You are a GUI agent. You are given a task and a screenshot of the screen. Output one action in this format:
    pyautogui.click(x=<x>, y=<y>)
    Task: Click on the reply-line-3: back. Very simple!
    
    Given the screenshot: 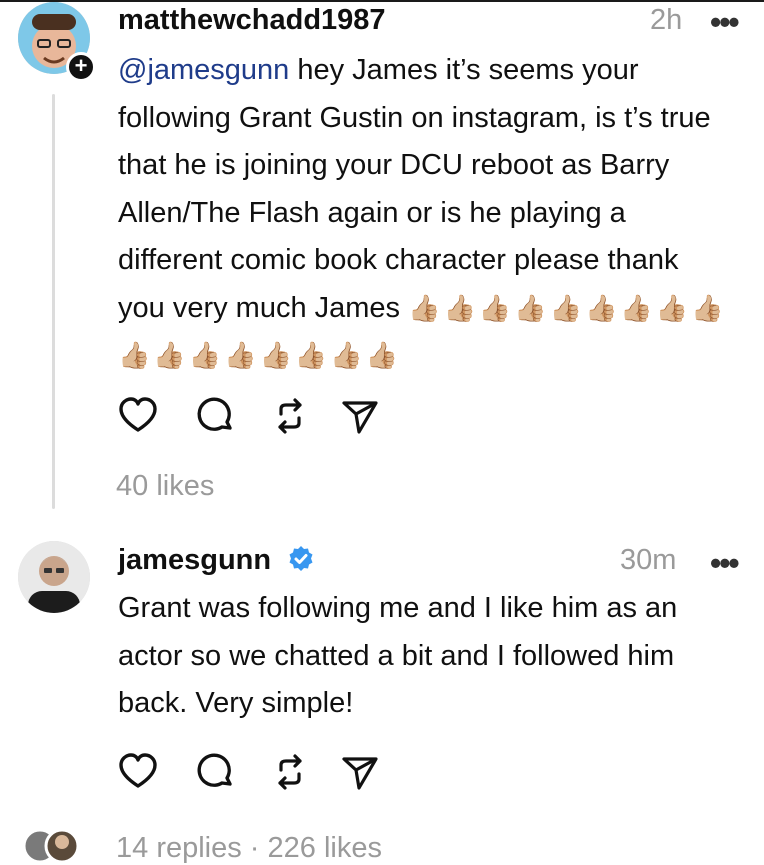 What is the action you would take?
    pyautogui.click(x=236, y=703)
    